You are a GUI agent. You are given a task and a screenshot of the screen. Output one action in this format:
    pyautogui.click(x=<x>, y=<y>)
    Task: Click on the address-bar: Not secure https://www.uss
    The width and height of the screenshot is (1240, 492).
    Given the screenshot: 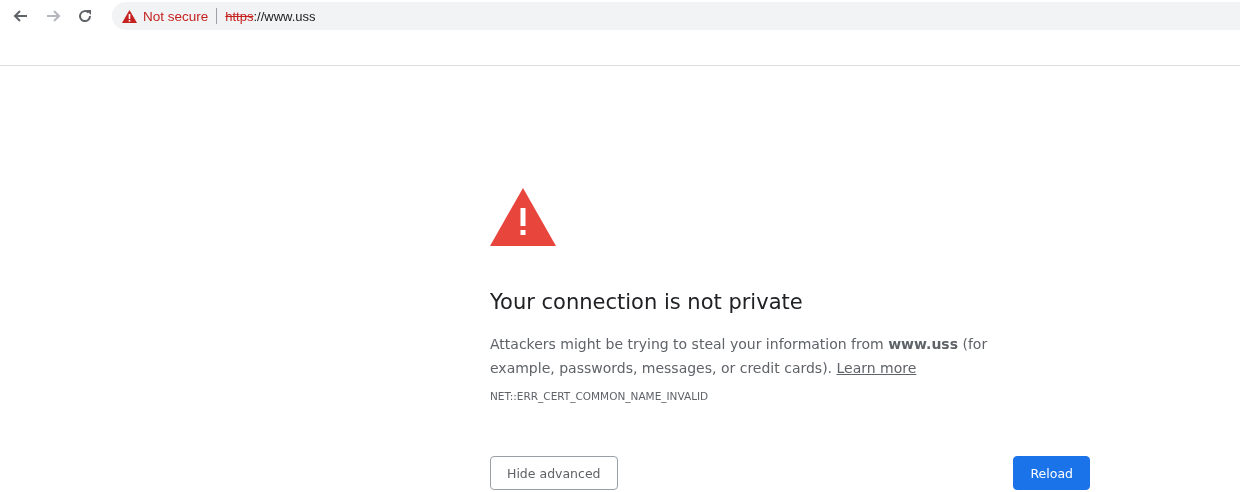 What is the action you would take?
    pyautogui.click(x=676, y=16)
    